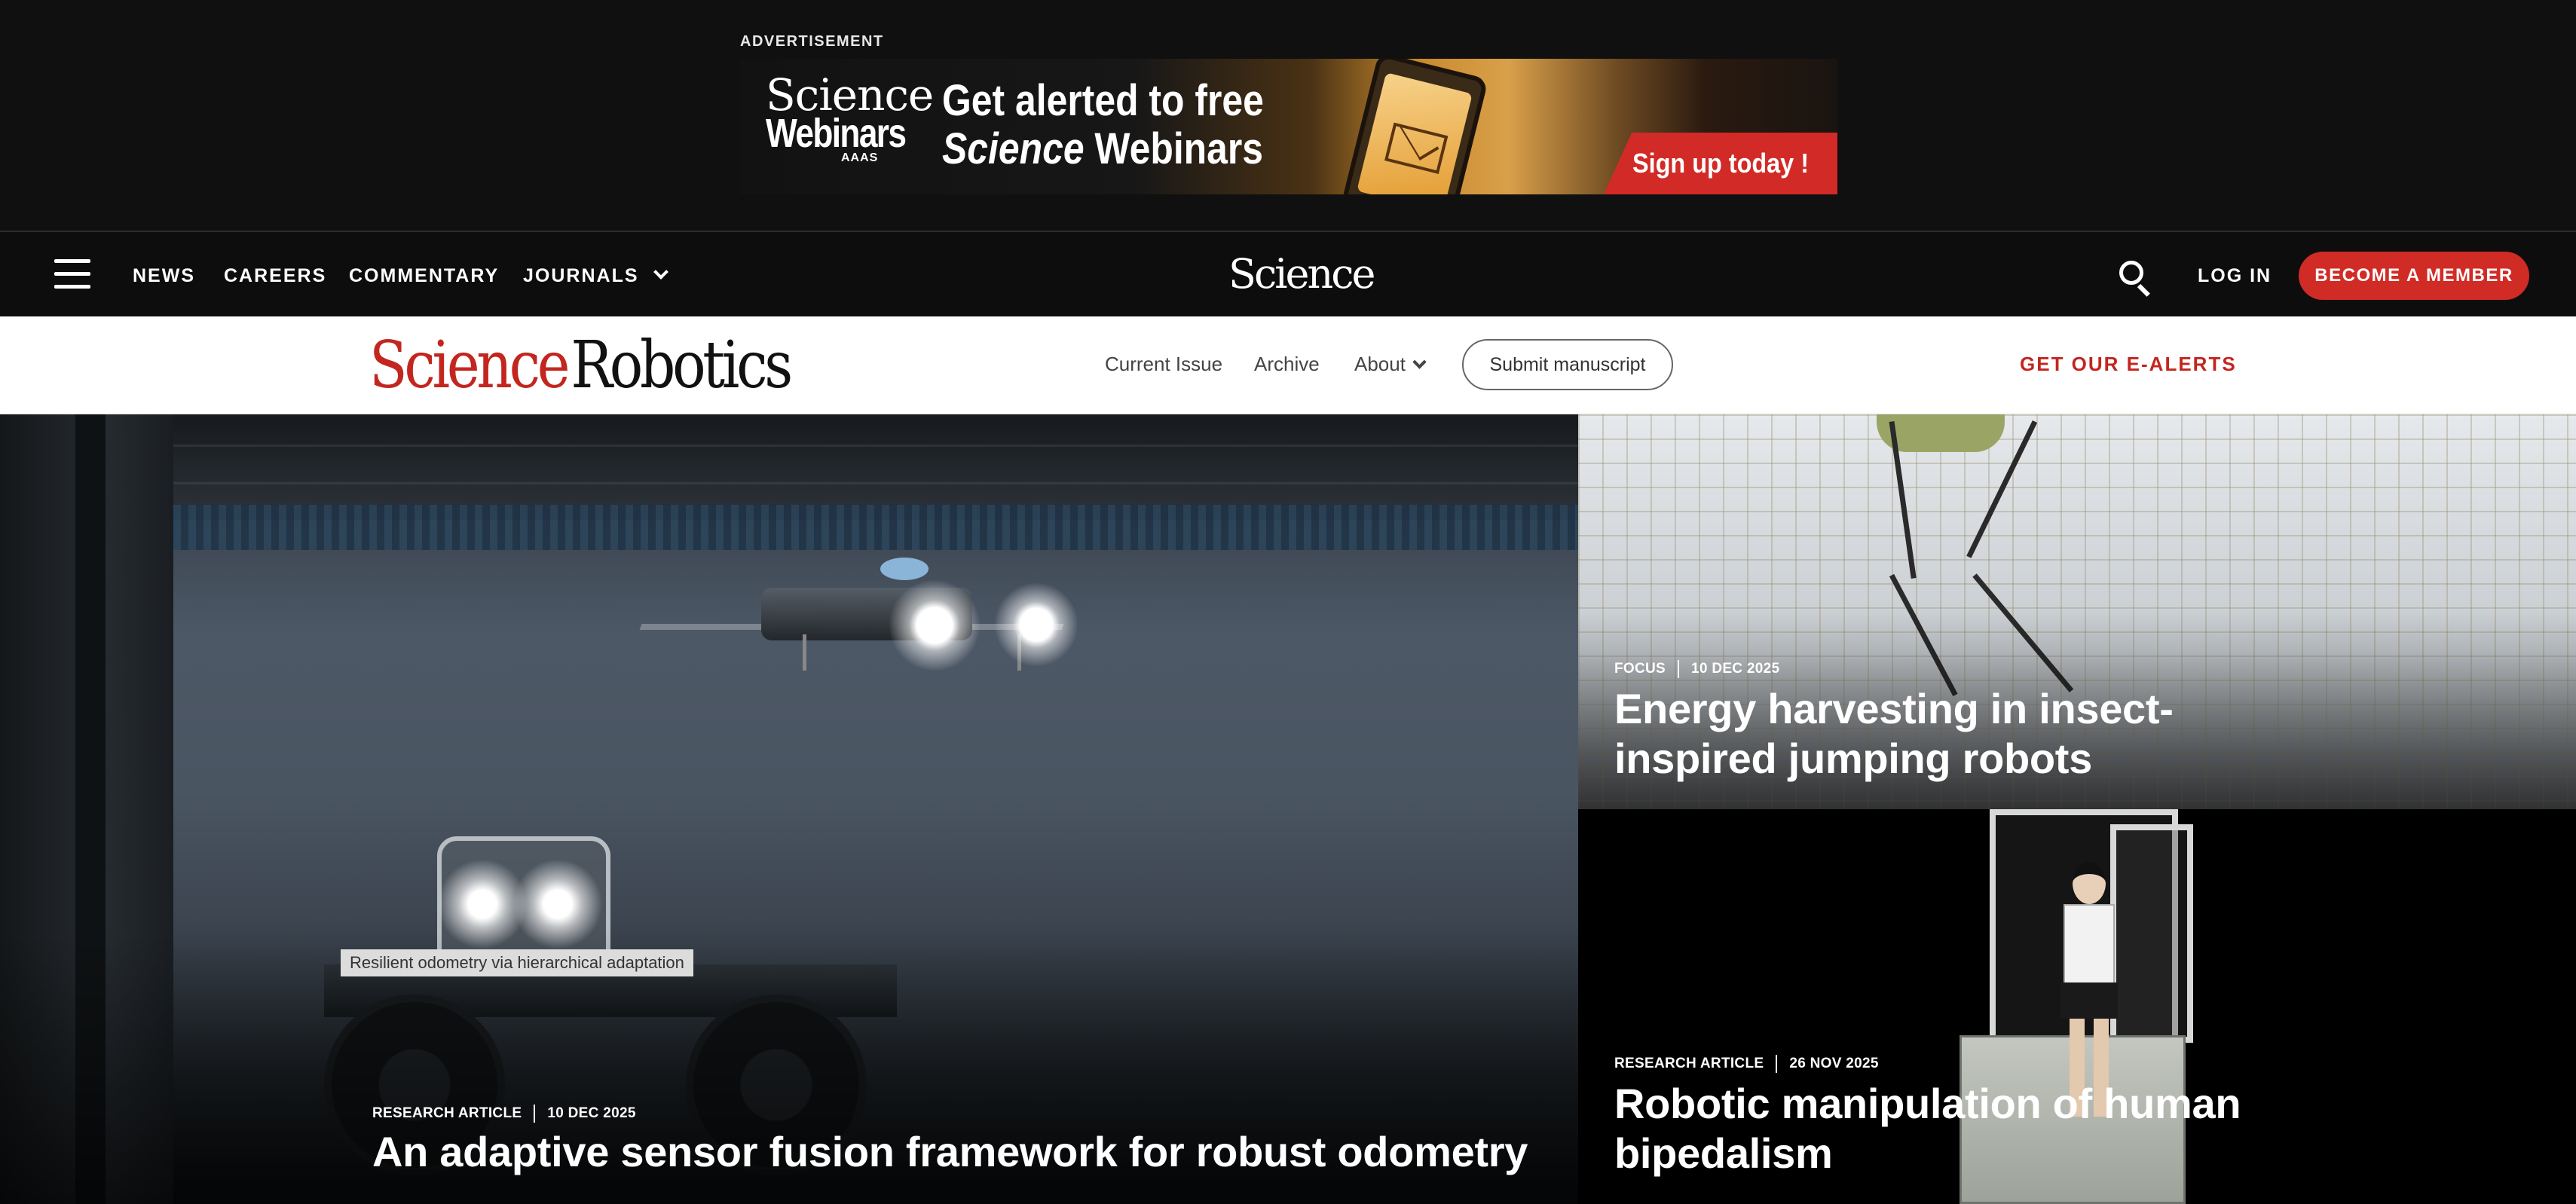 This screenshot has width=2576, height=1204. I want to click on about-link: About, so click(1390, 364).